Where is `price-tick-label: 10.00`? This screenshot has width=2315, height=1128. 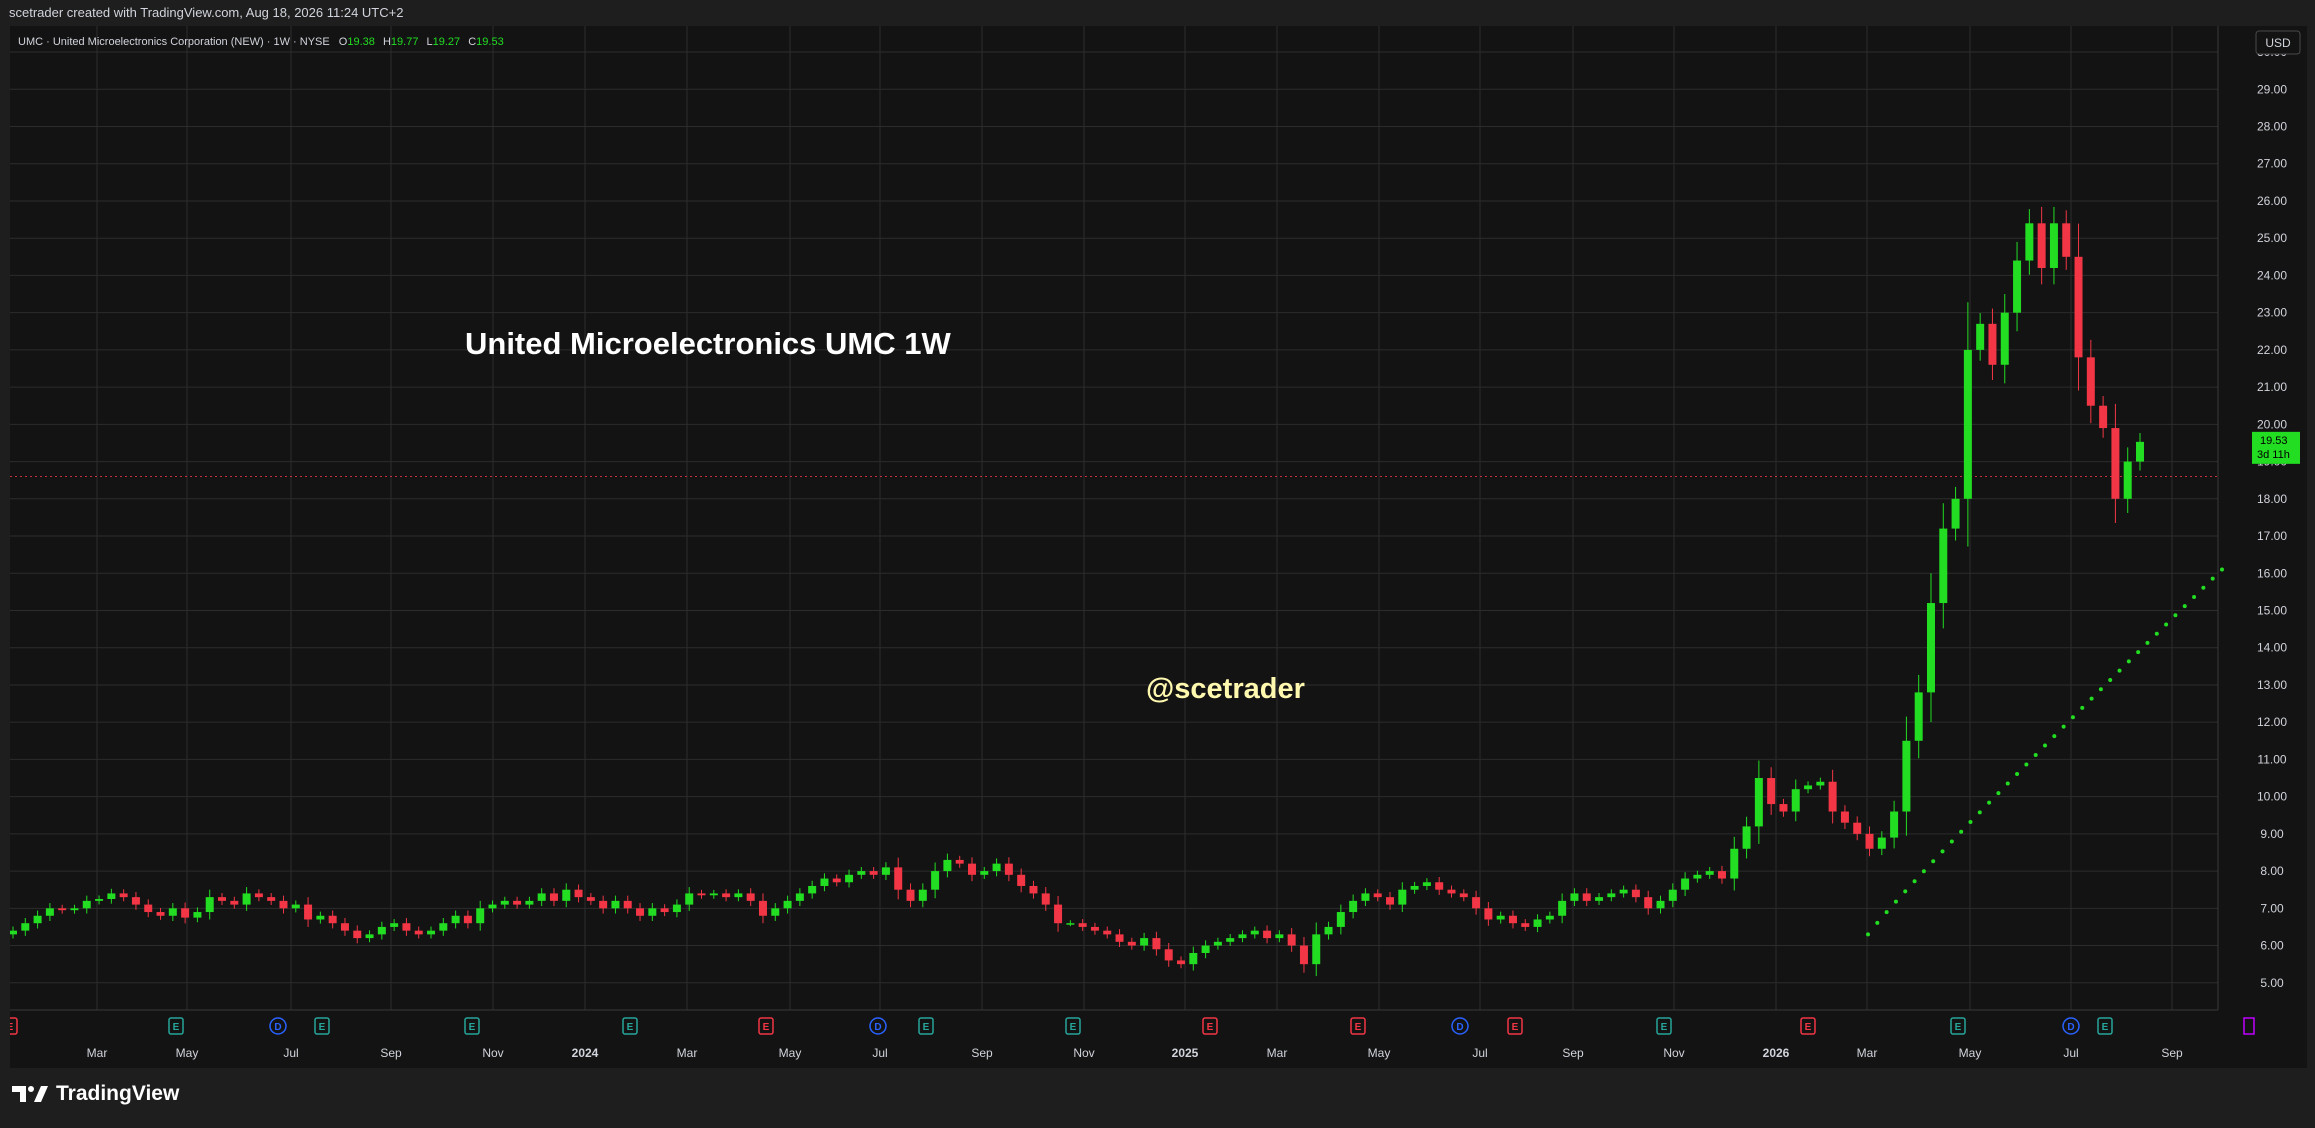 price-tick-label: 10.00 is located at coordinates (2272, 797).